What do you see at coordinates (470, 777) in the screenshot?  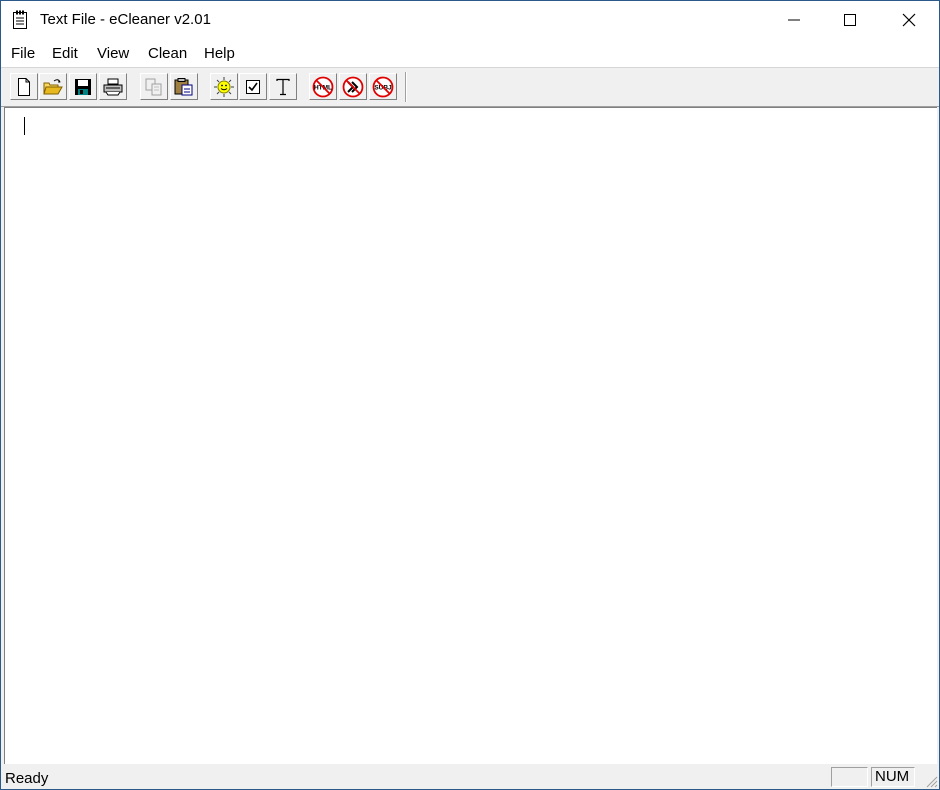 I see `status-bar: Ready NUM` at bounding box center [470, 777].